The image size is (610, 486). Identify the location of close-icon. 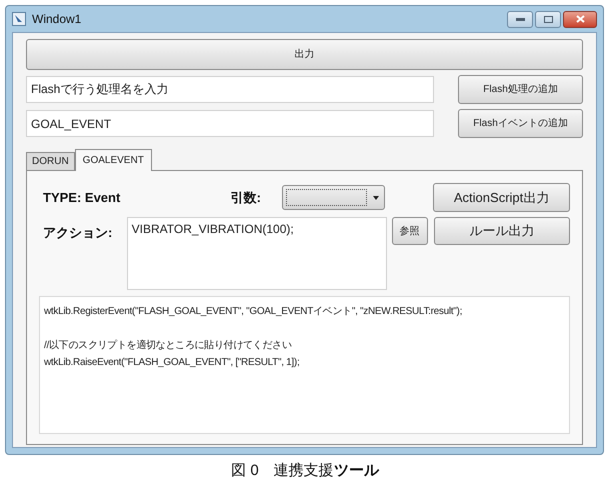
(580, 19).